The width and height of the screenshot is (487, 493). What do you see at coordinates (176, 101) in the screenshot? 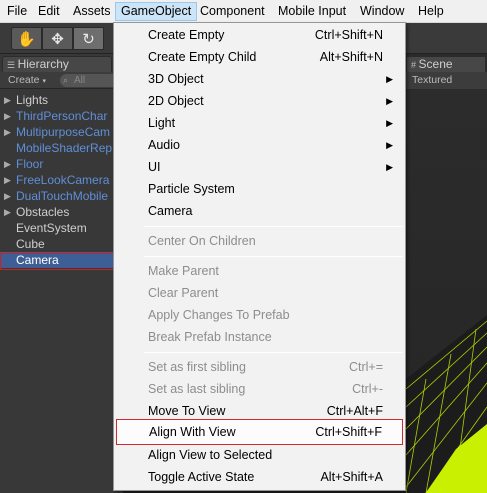
I see `menu-item-label: 2D Object` at bounding box center [176, 101].